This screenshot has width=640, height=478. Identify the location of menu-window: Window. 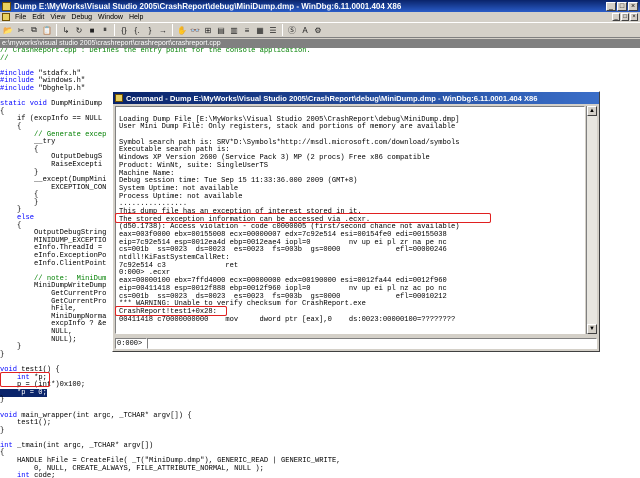
(110, 17).